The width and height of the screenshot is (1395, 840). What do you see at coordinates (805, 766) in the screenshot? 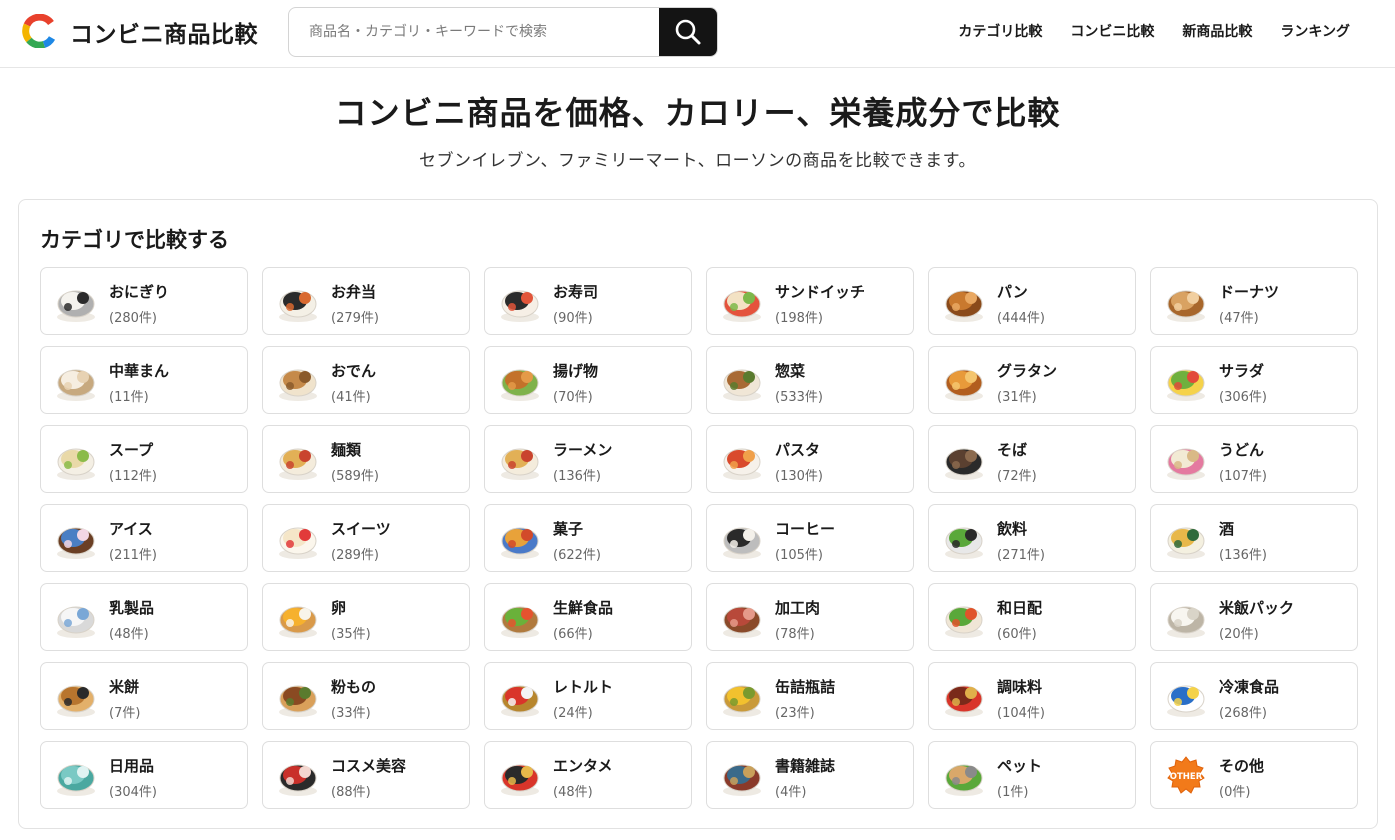
I see `category-name: 書籍雑誌` at bounding box center [805, 766].